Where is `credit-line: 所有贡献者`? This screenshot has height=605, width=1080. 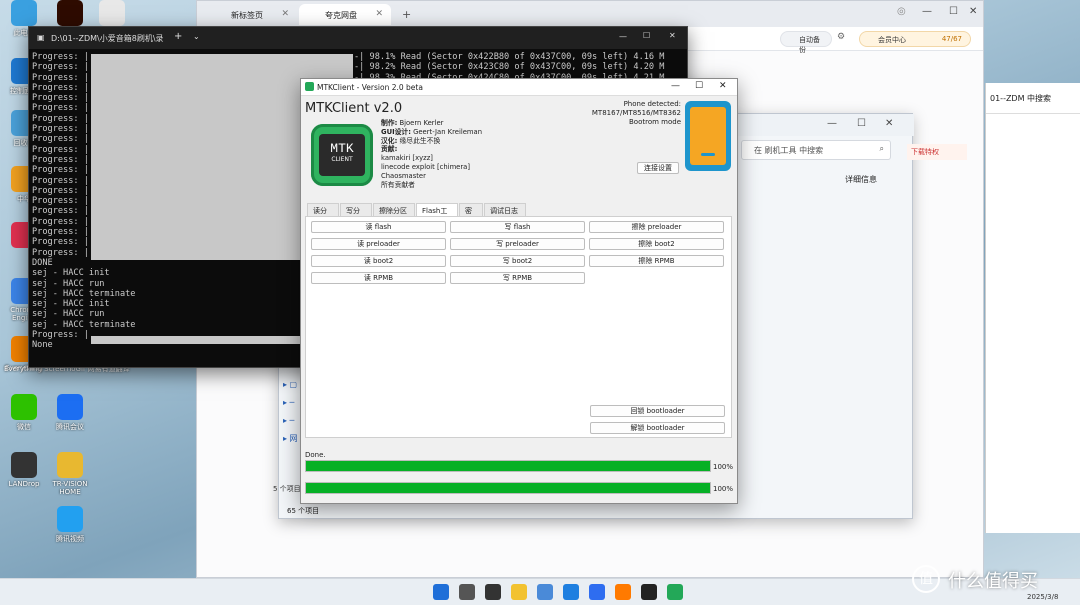 credit-line: 所有贡献者 is located at coordinates (431, 185).